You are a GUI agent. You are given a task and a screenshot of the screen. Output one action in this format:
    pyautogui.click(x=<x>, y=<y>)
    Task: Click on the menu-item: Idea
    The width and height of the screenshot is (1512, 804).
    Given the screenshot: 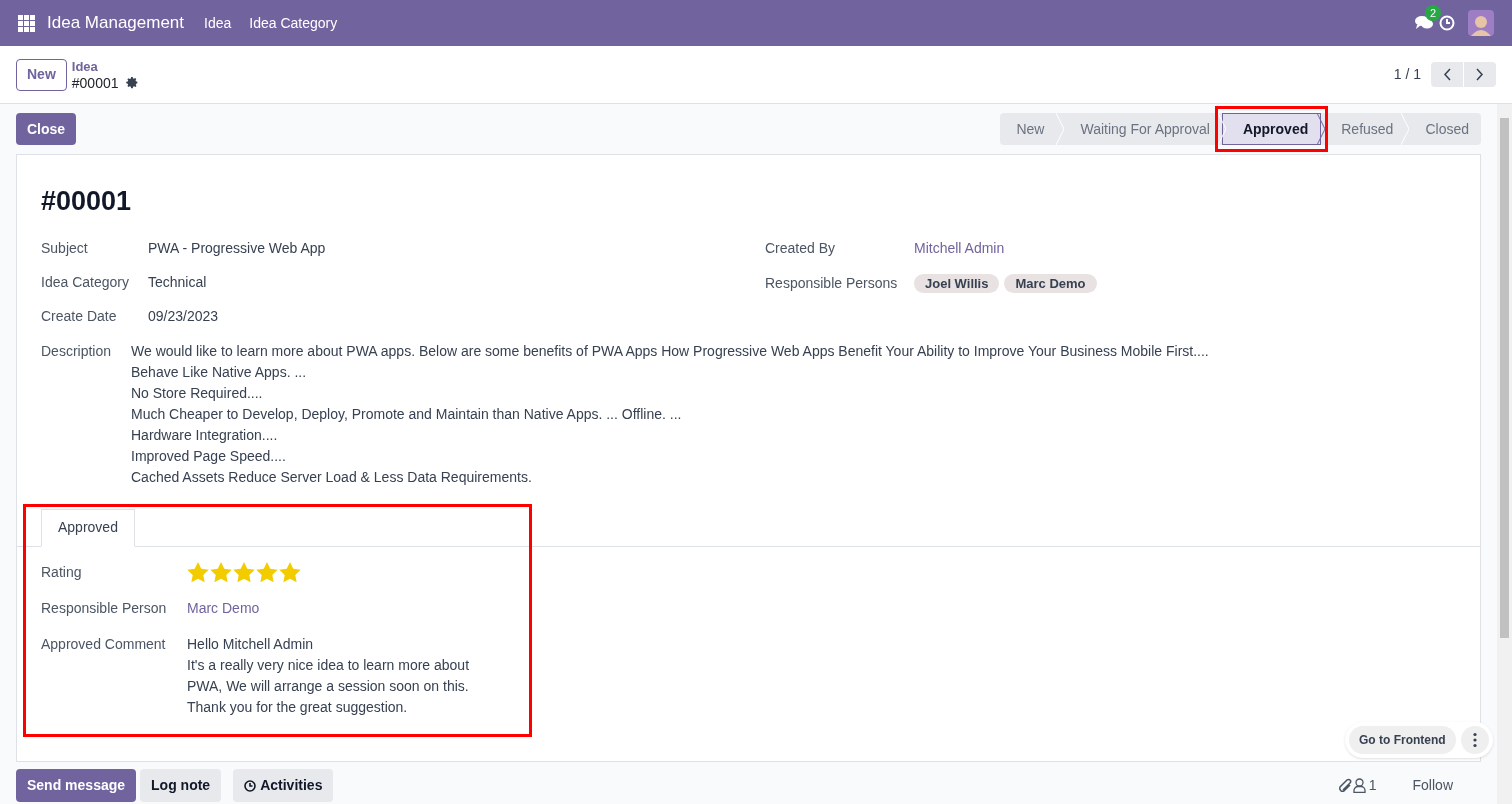 What is the action you would take?
    pyautogui.click(x=218, y=23)
    